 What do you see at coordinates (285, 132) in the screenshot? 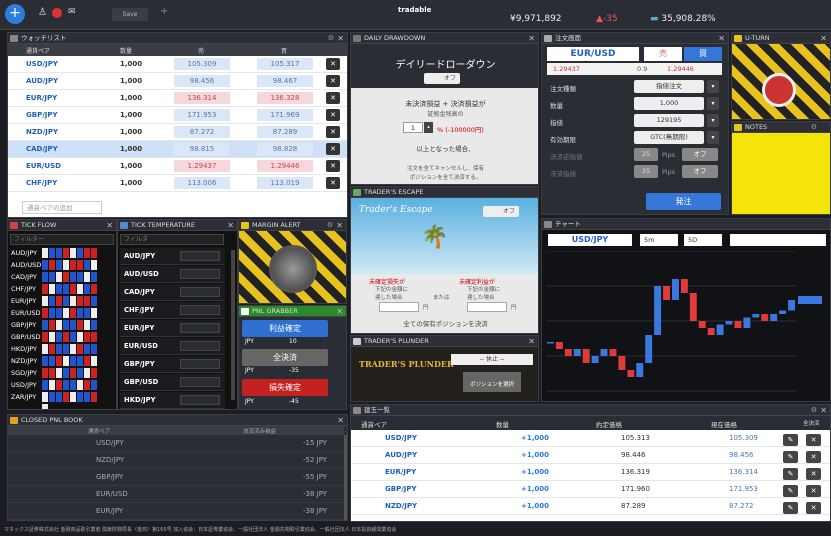
I see `buy-price-button: 87.289` at bounding box center [285, 132].